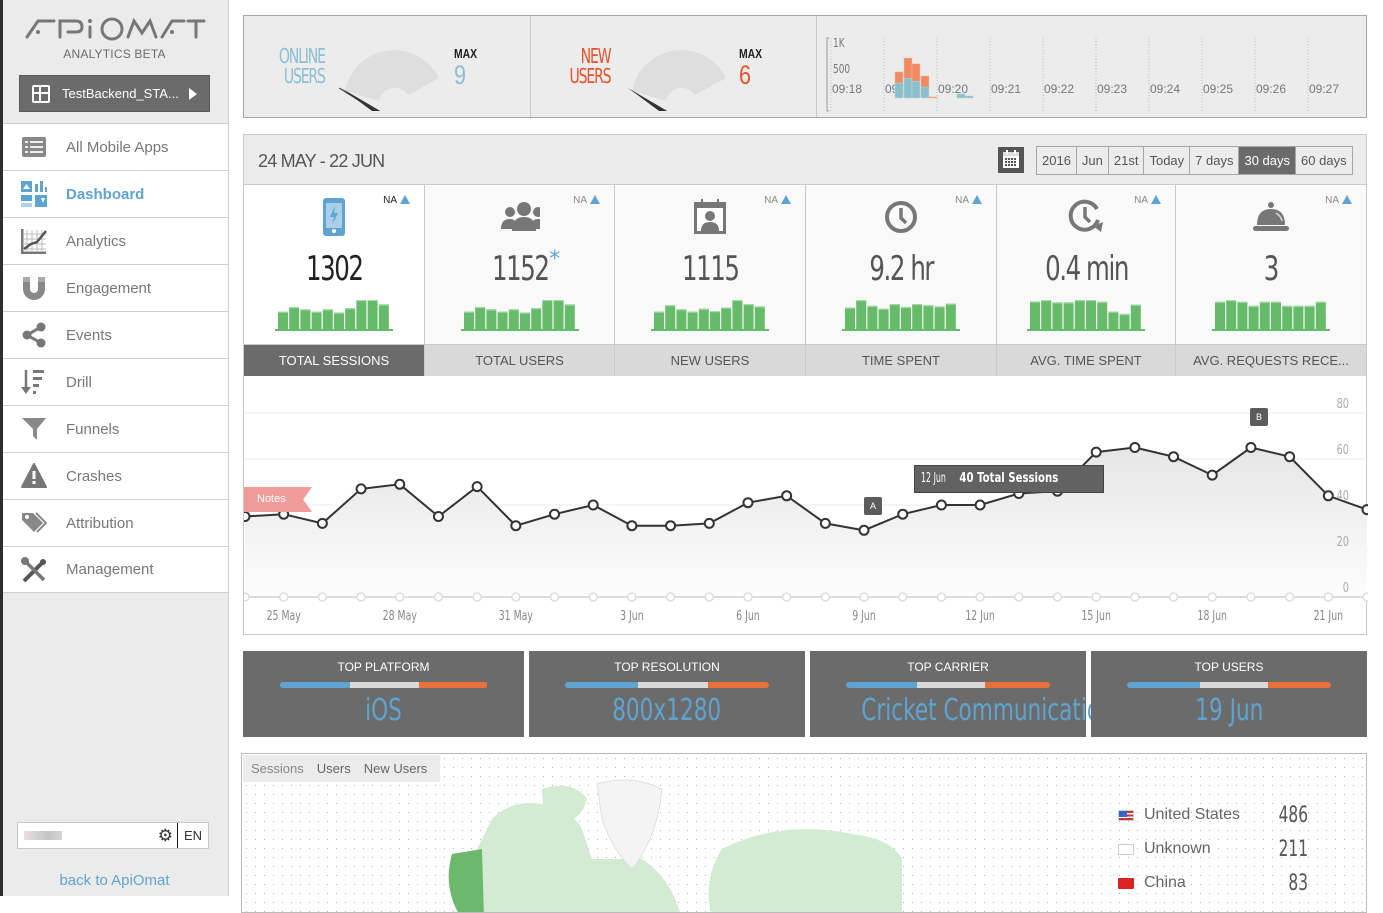  What do you see at coordinates (1259, 417) in the screenshot?
I see `annotation-b: B` at bounding box center [1259, 417].